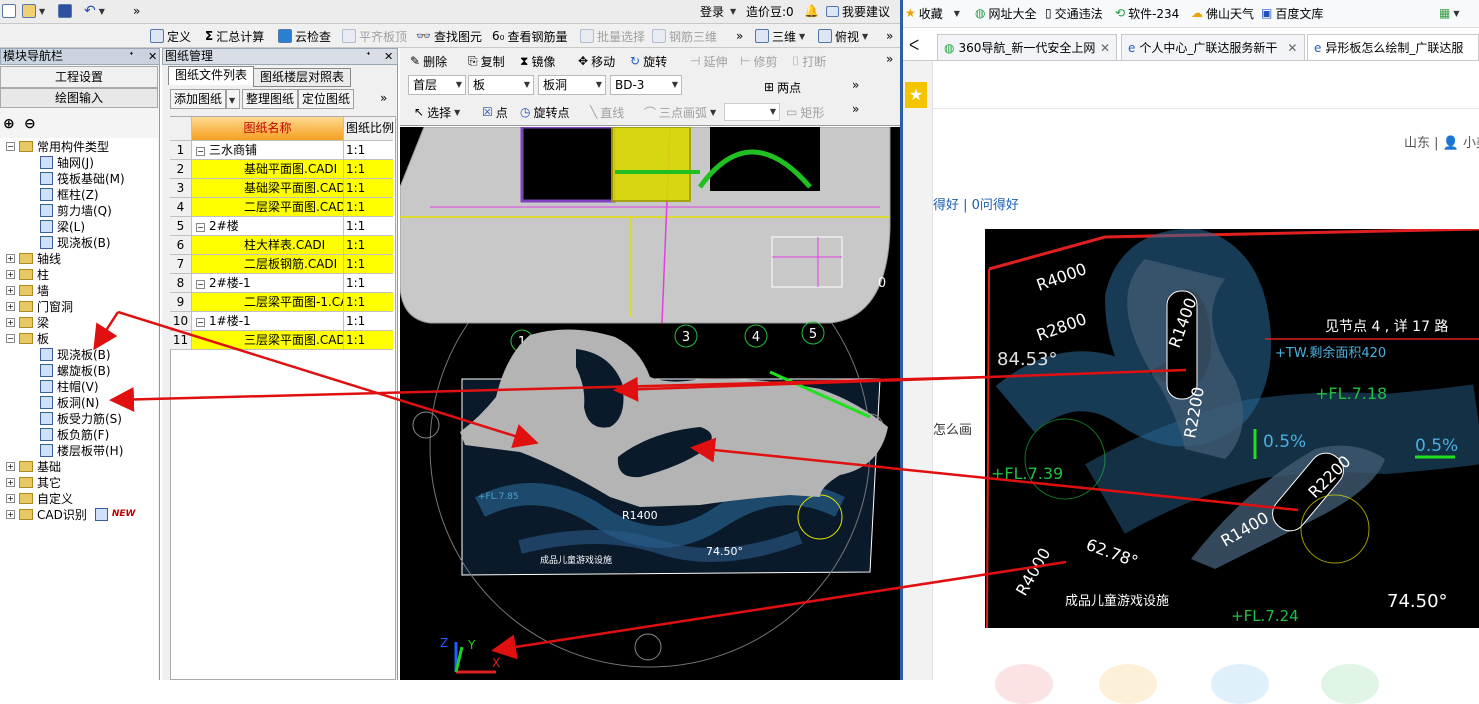 Image resolution: width=1479 pixels, height=704 pixels. Describe the element at coordinates (1471, 143) in the screenshot. I see `user-name: 小美` at that location.